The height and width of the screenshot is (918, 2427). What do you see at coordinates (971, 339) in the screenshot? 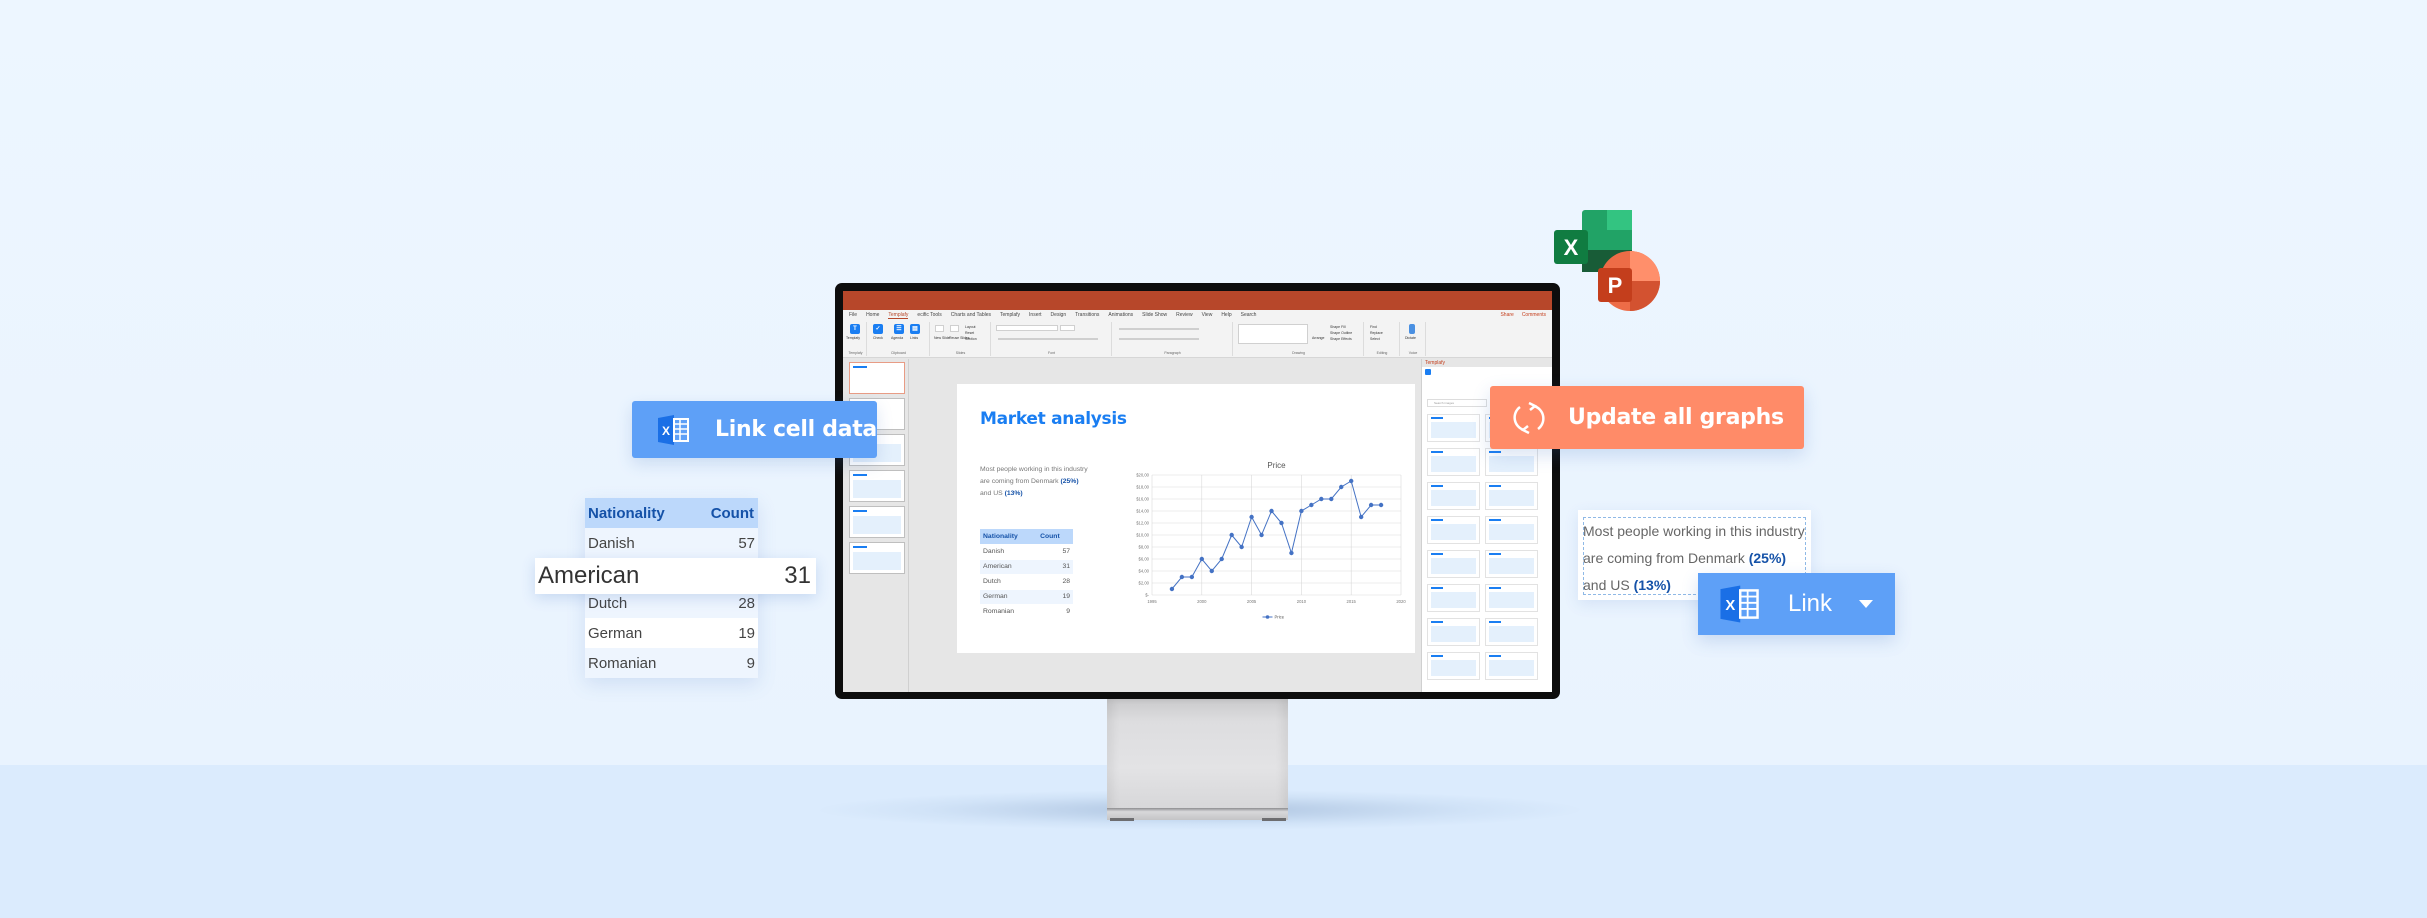
I see `section-button: Section` at bounding box center [971, 339].